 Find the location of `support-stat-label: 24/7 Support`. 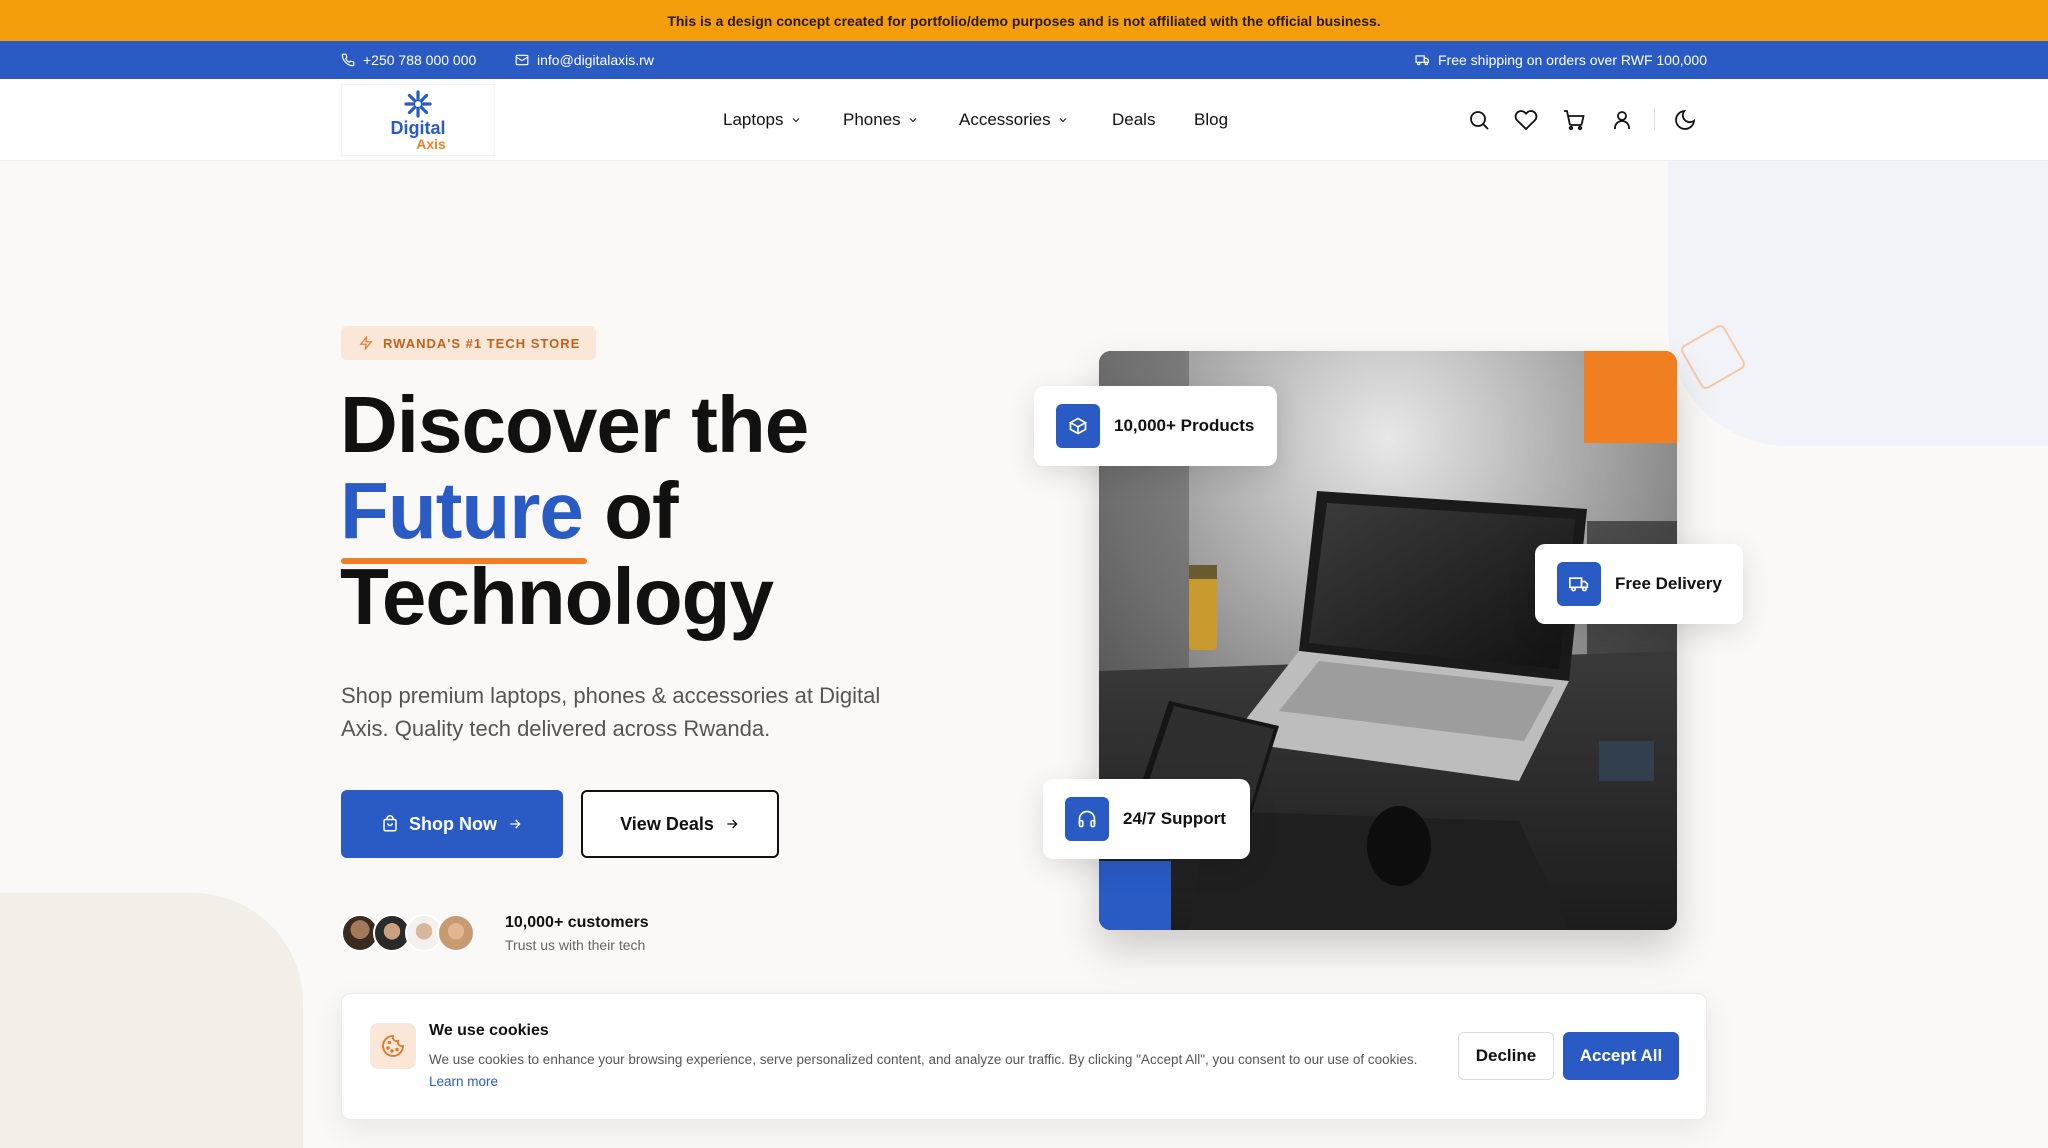

support-stat-label: 24/7 Support is located at coordinates (1174, 818).